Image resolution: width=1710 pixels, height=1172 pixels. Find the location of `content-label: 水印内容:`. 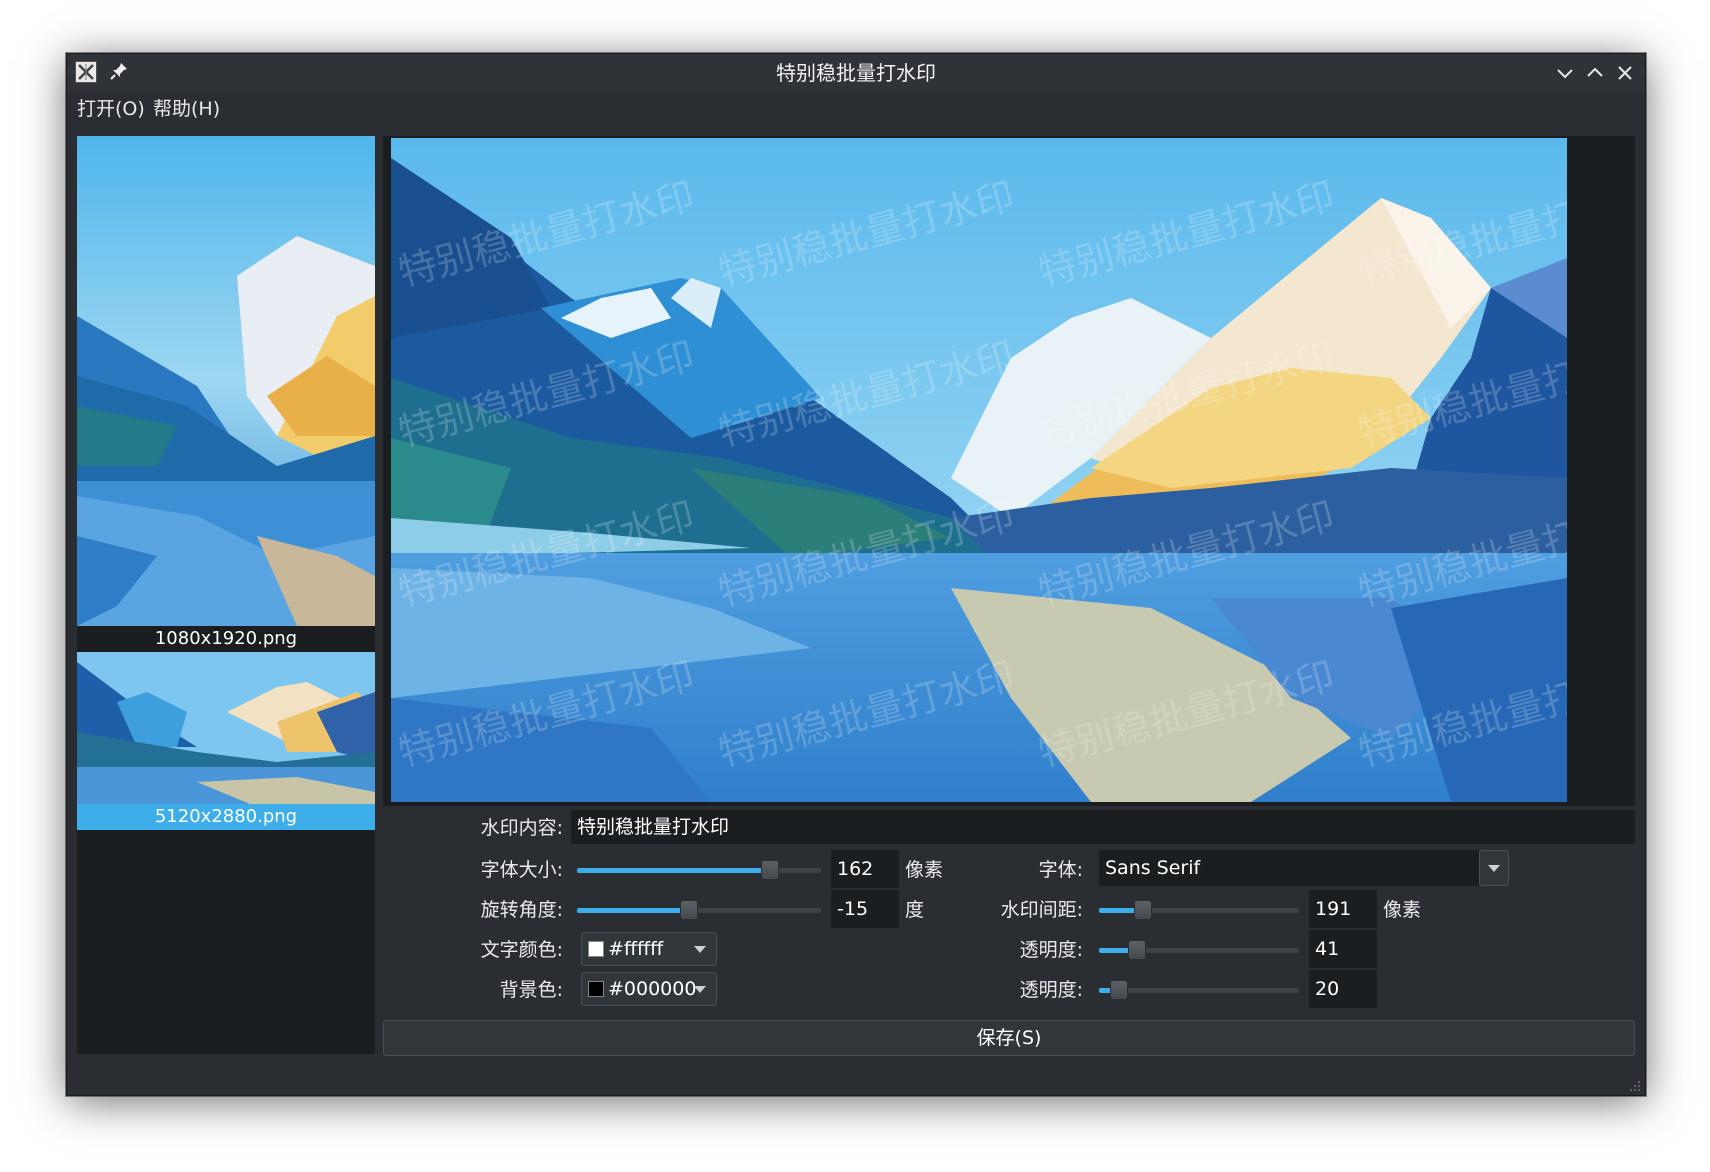

content-label: 水印内容: is located at coordinates (521, 828).